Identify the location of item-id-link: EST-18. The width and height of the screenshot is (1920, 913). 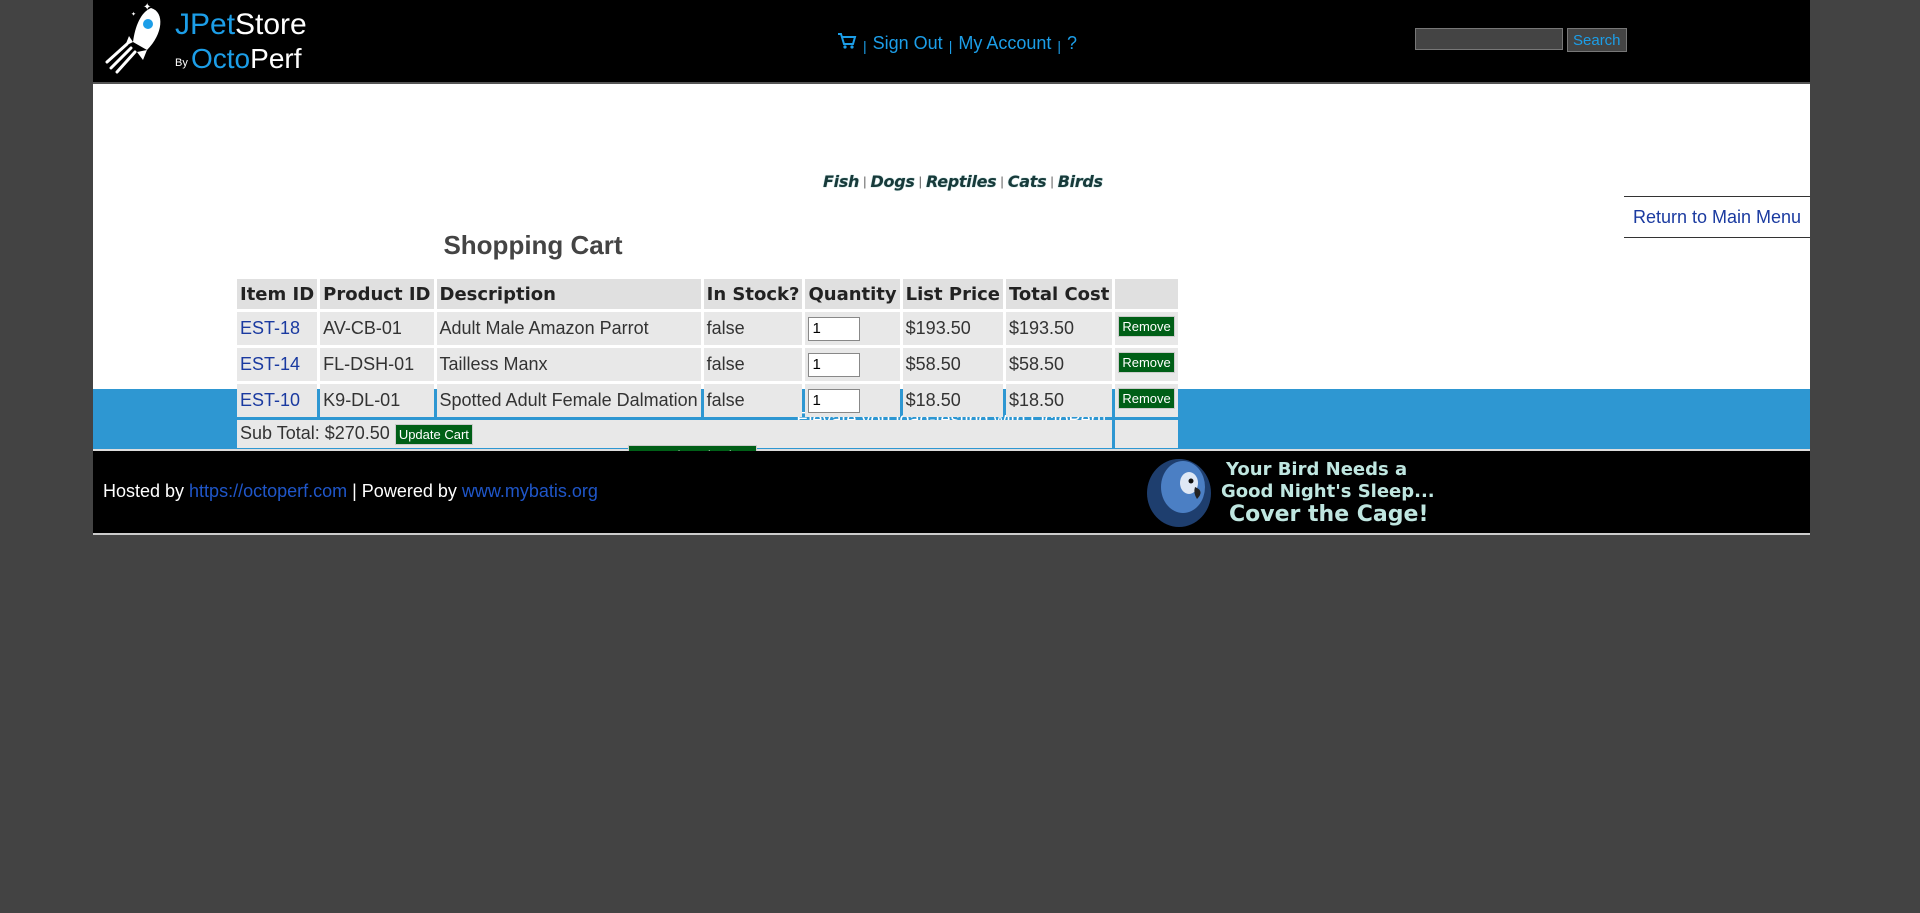
(270, 328).